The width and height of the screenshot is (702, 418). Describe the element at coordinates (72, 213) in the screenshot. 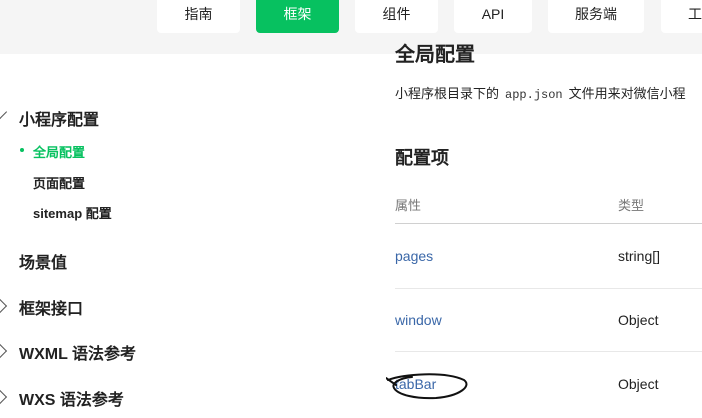

I see `sidebar-item-label: sitemap 配置` at that location.